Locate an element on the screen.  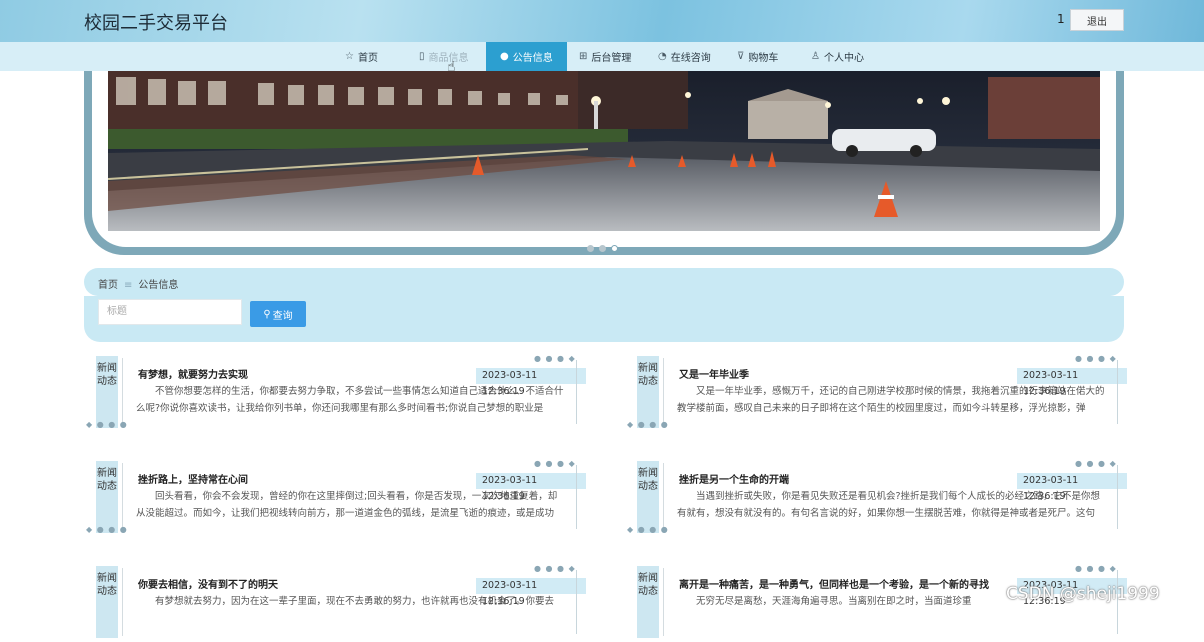
nav-item-profile: ♙ 个人中心 is located at coordinates (837, 56).